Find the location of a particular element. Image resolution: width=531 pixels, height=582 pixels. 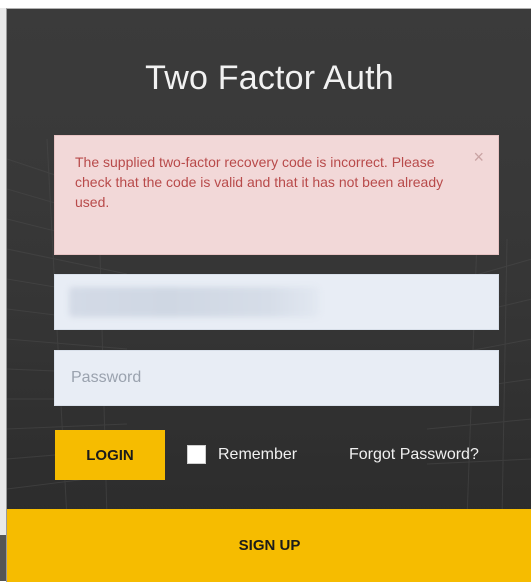

password-input is located at coordinates (276, 378).